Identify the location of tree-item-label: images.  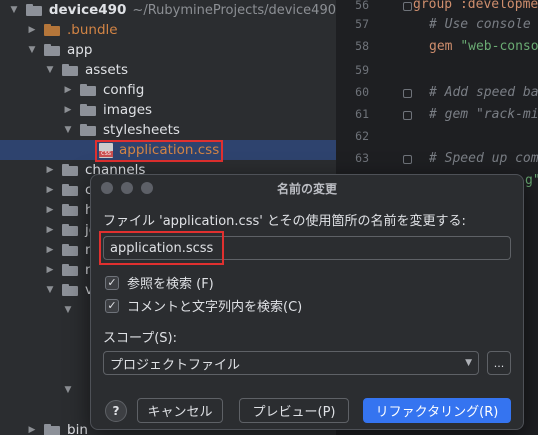
(128, 110).